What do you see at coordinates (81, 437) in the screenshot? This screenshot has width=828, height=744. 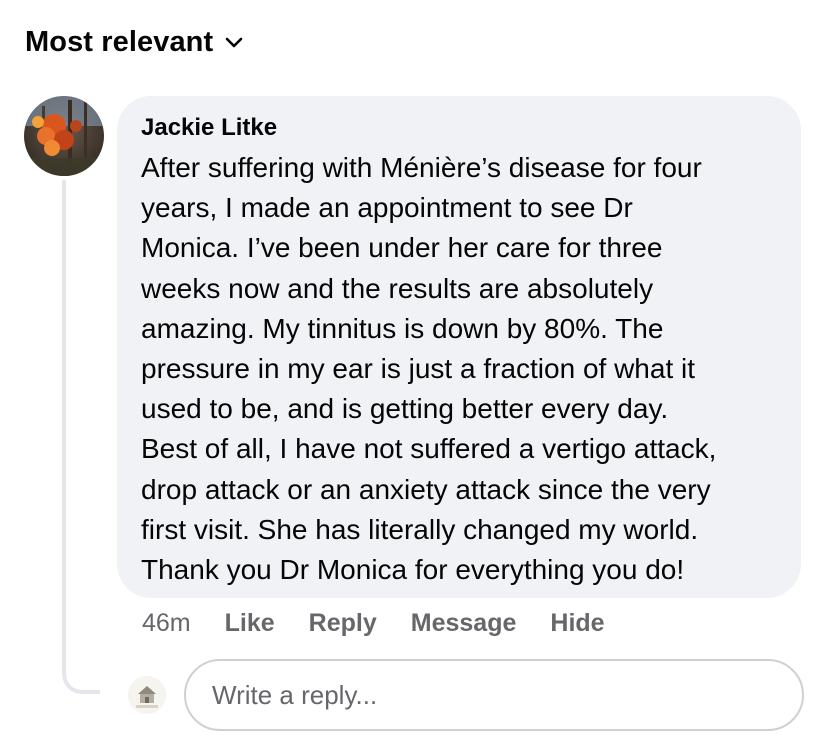 I see `thread-connector-line` at bounding box center [81, 437].